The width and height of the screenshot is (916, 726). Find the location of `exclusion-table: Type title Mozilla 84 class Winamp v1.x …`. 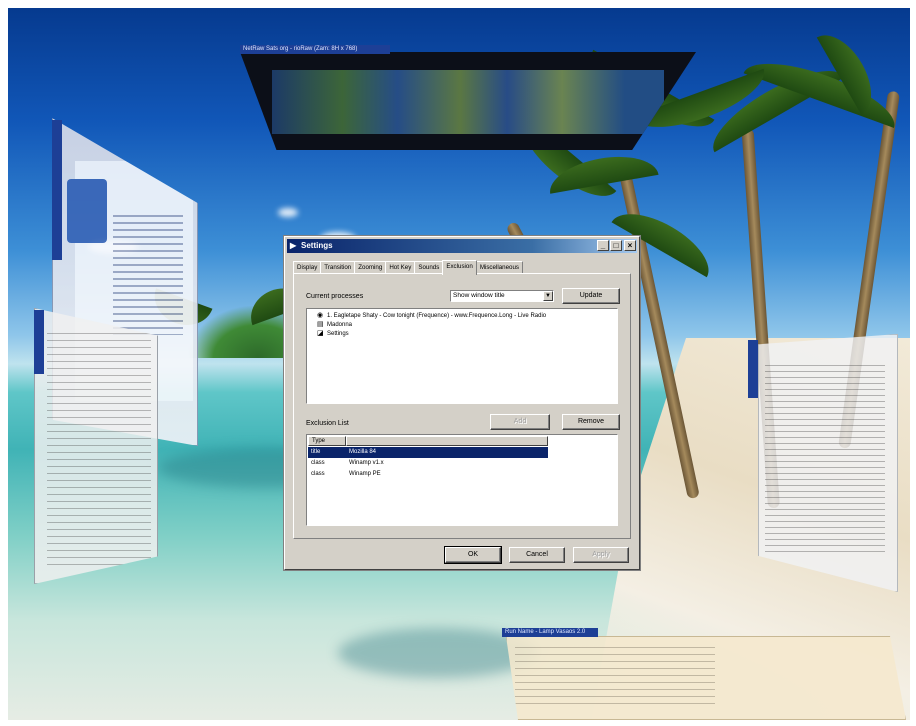

exclusion-table: Type title Mozilla 84 class Winamp v1.x … is located at coordinates (462, 480).